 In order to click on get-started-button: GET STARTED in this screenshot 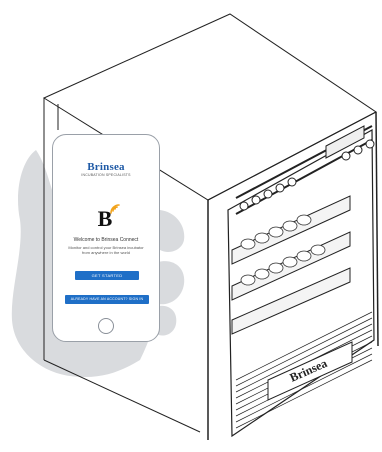, I will do `click(107, 275)`.